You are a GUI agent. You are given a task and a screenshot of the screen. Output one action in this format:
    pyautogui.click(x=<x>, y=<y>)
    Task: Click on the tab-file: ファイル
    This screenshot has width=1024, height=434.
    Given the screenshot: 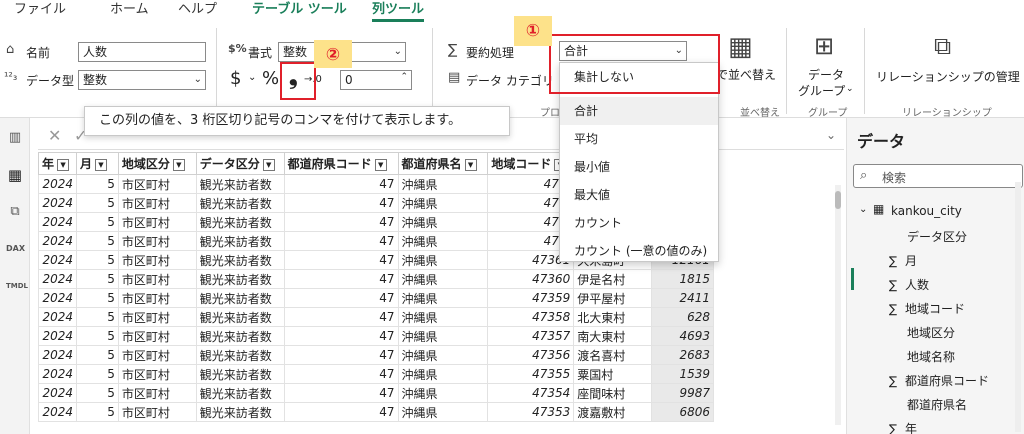 What is the action you would take?
    pyautogui.click(x=40, y=11)
    